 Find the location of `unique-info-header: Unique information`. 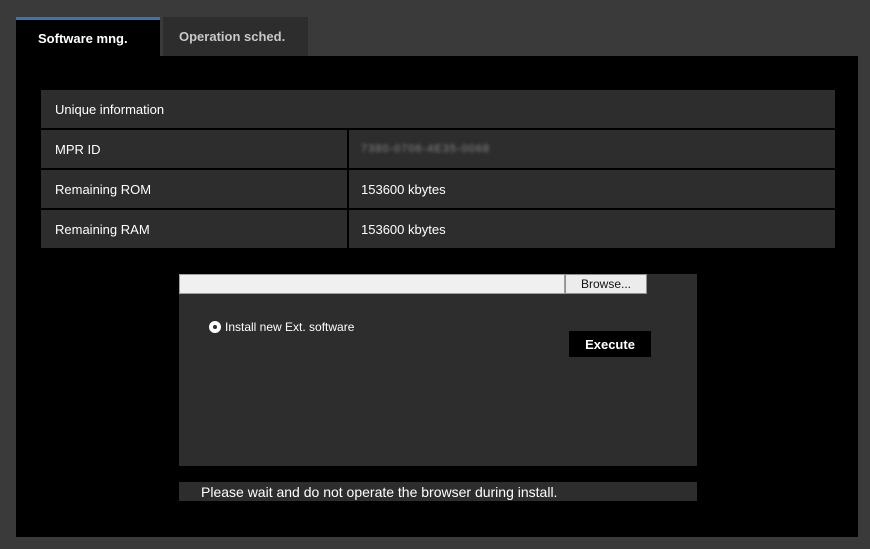

unique-info-header: Unique information is located at coordinates (438, 109).